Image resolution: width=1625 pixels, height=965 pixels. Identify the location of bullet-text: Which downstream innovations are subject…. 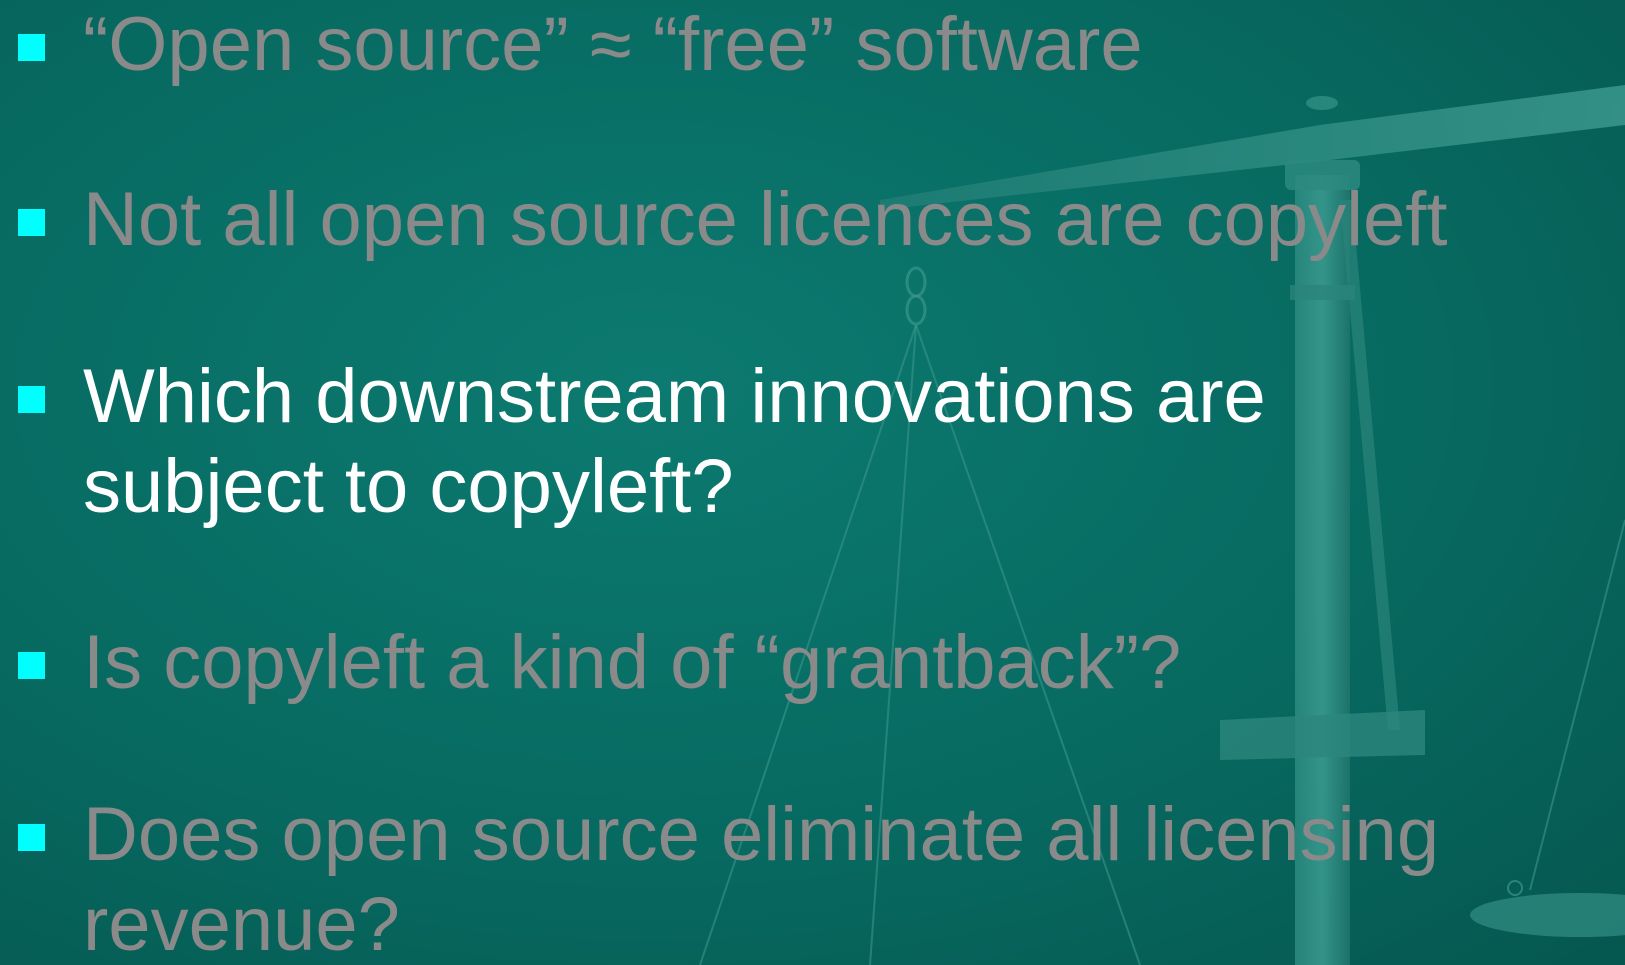
(674, 442).